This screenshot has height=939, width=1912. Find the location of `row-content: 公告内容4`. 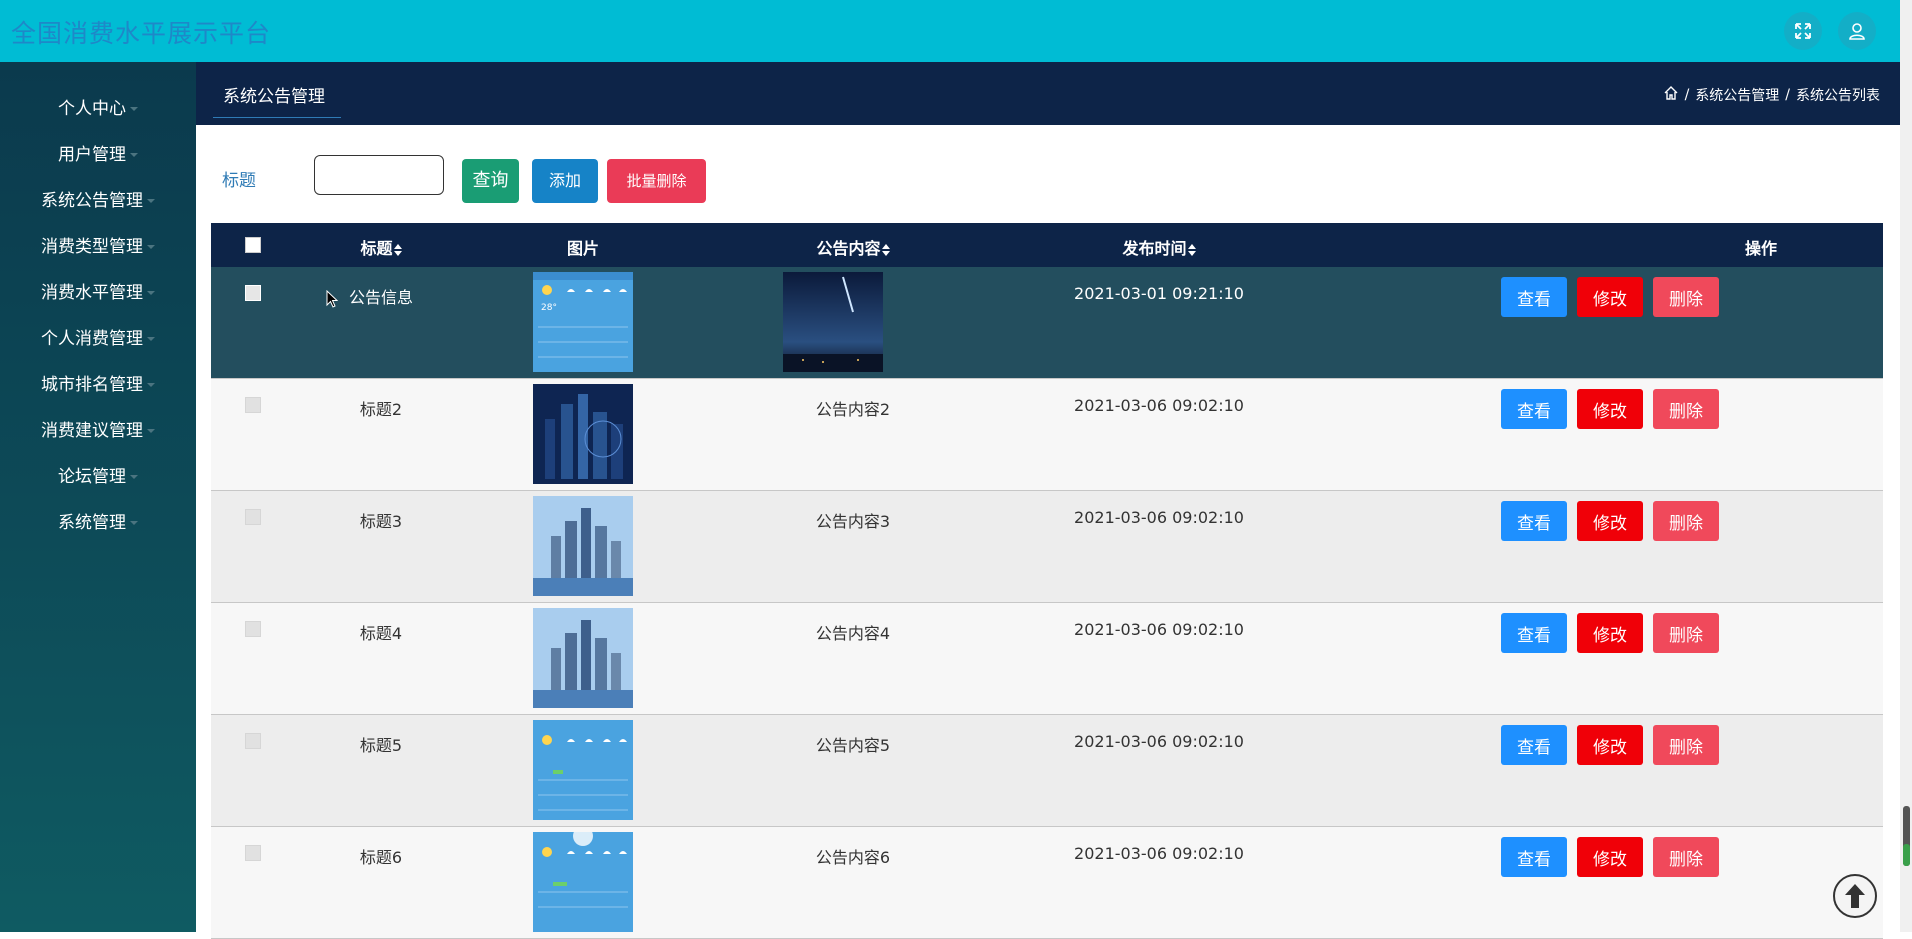

row-content: 公告内容4 is located at coordinates (853, 633).